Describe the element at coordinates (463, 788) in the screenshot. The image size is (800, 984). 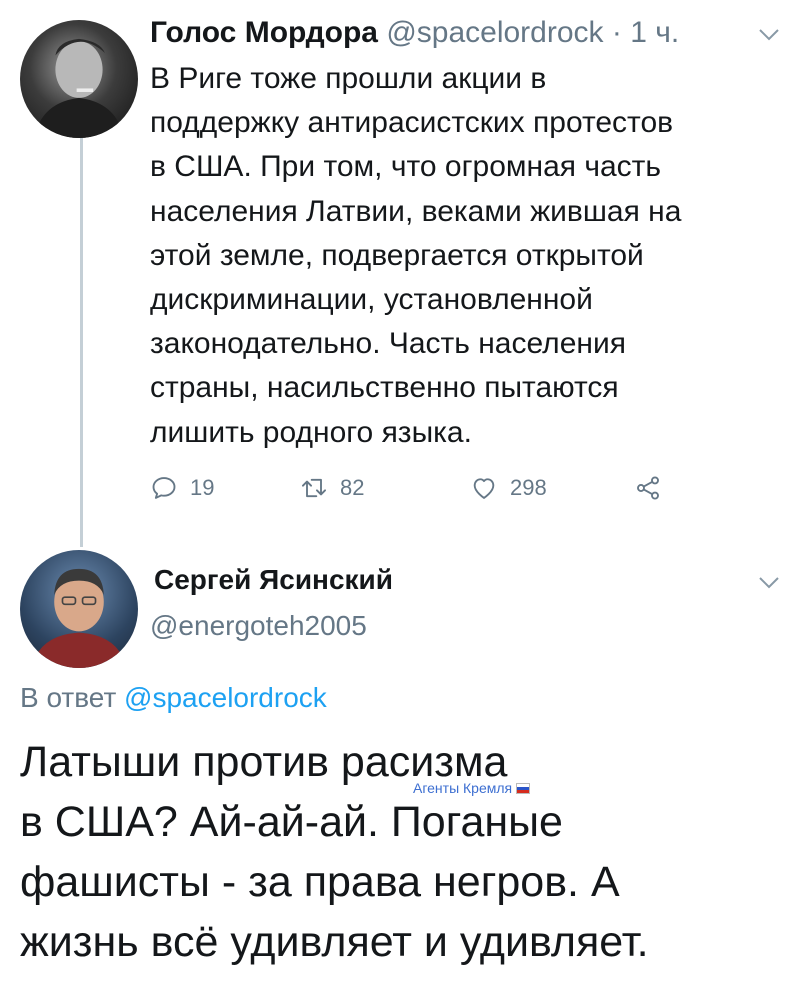
I see `watermark-text: Агенты Кремля` at that location.